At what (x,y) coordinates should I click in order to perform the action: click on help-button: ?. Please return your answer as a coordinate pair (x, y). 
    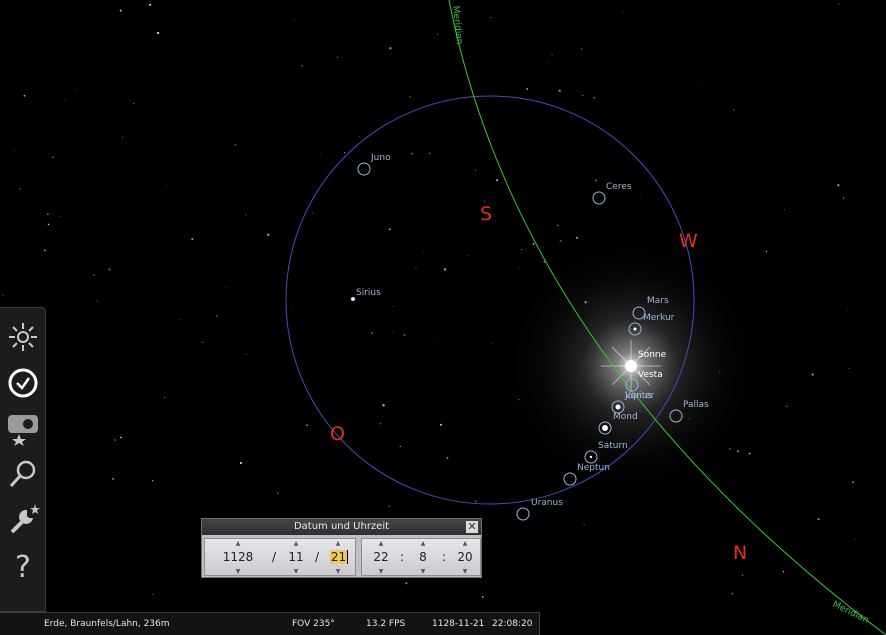
    Looking at the image, I should click on (23, 566).